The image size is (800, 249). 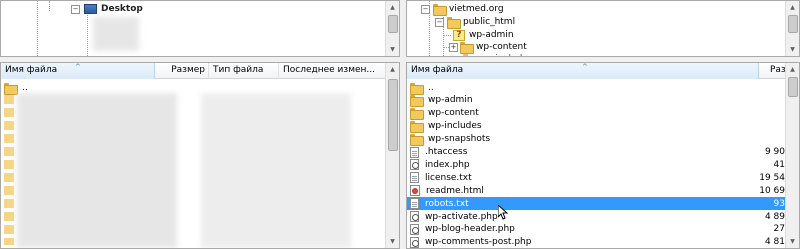 I want to click on file-size: 41, so click(x=779, y=164).